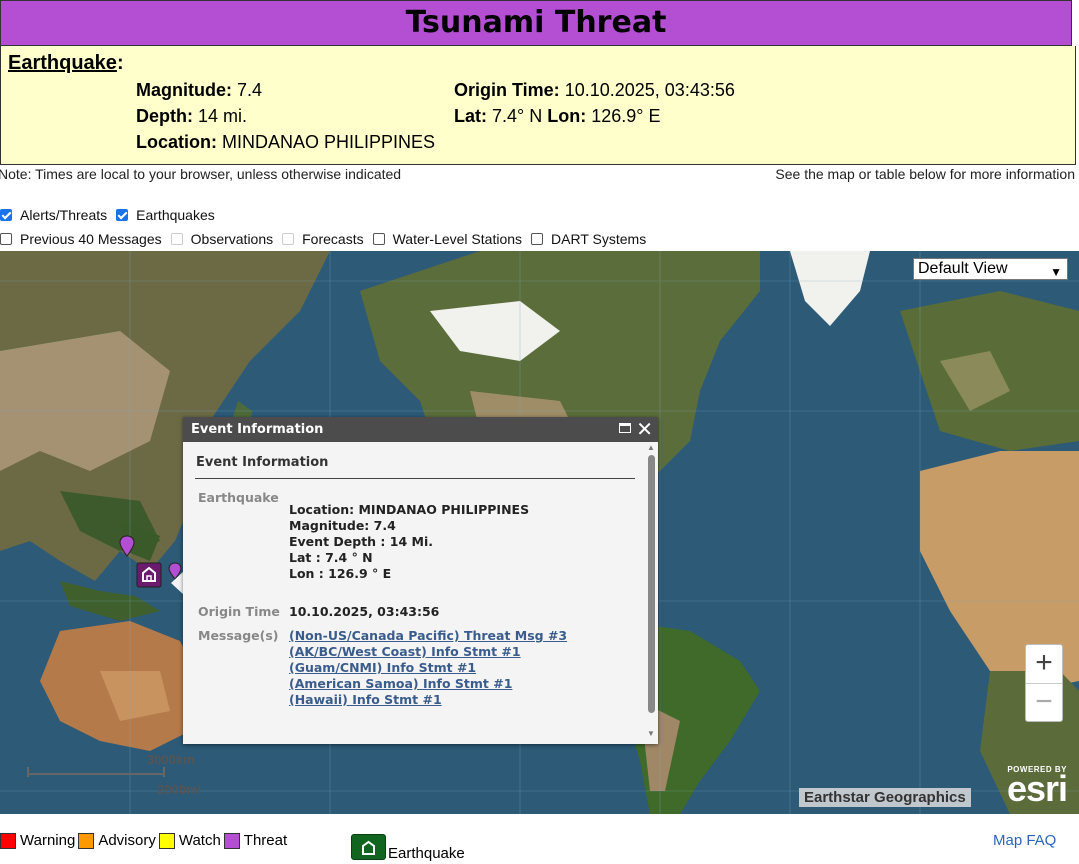  I want to click on zoom-control: + −, so click(1044, 683).